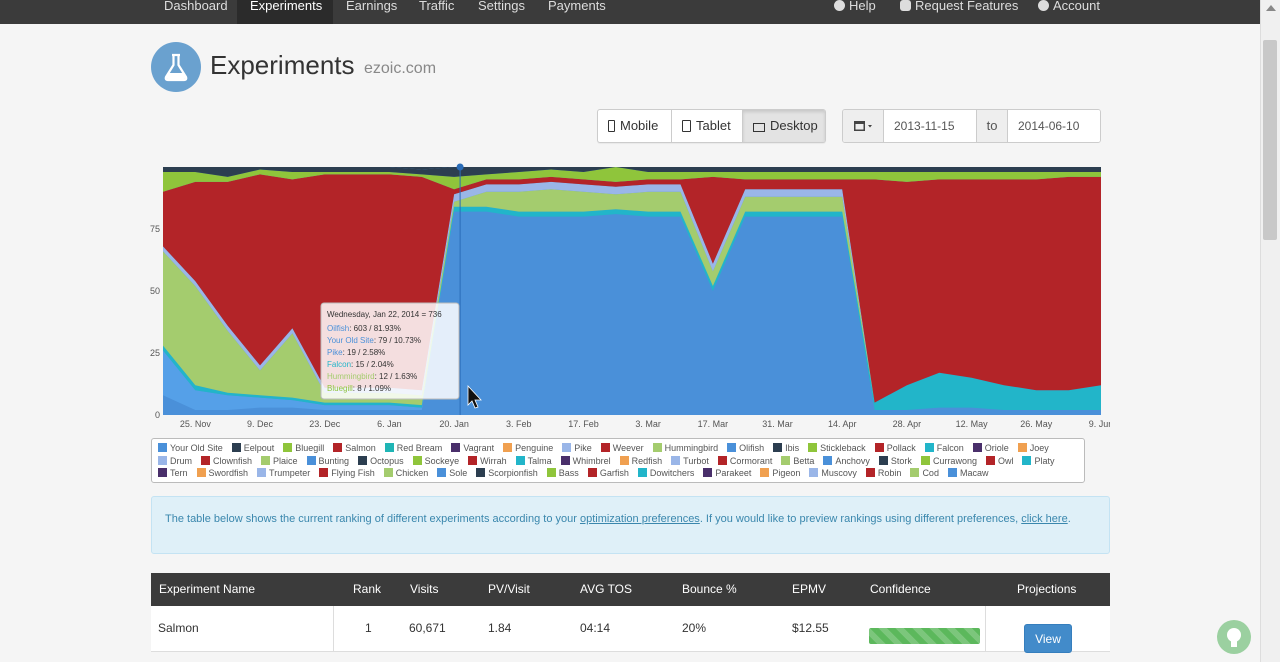 Image resolution: width=1280 pixels, height=662 pixels. I want to click on legend-item: Clownfish, so click(226, 461).